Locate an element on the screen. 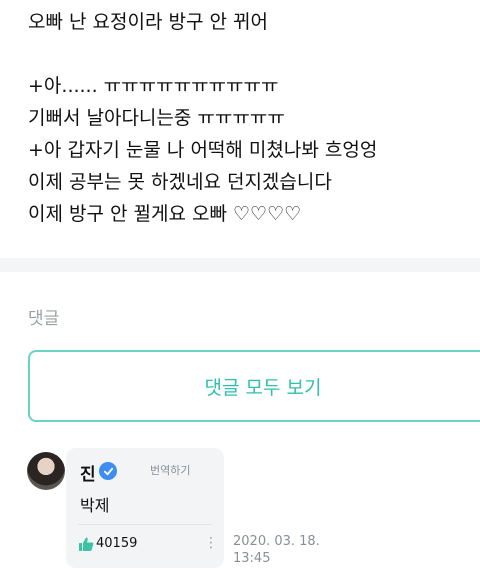 This screenshot has width=480, height=570. post-line: 이제 공부는 못 하겠네요 던지겠습니다 is located at coordinates (180, 182).